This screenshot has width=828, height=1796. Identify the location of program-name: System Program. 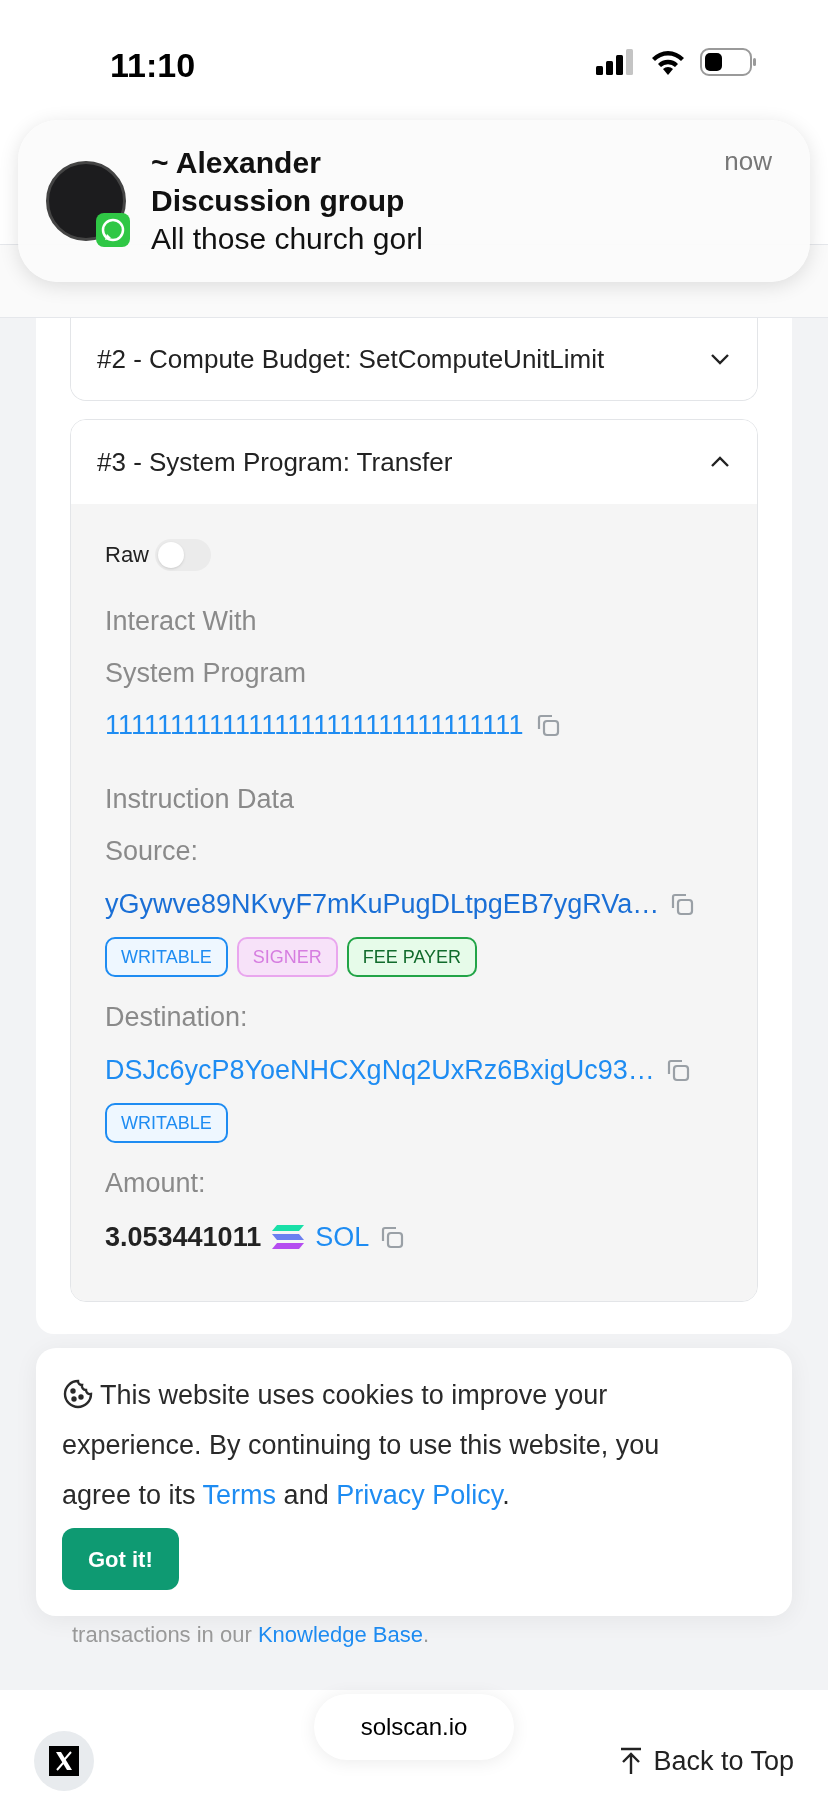
(206, 673).